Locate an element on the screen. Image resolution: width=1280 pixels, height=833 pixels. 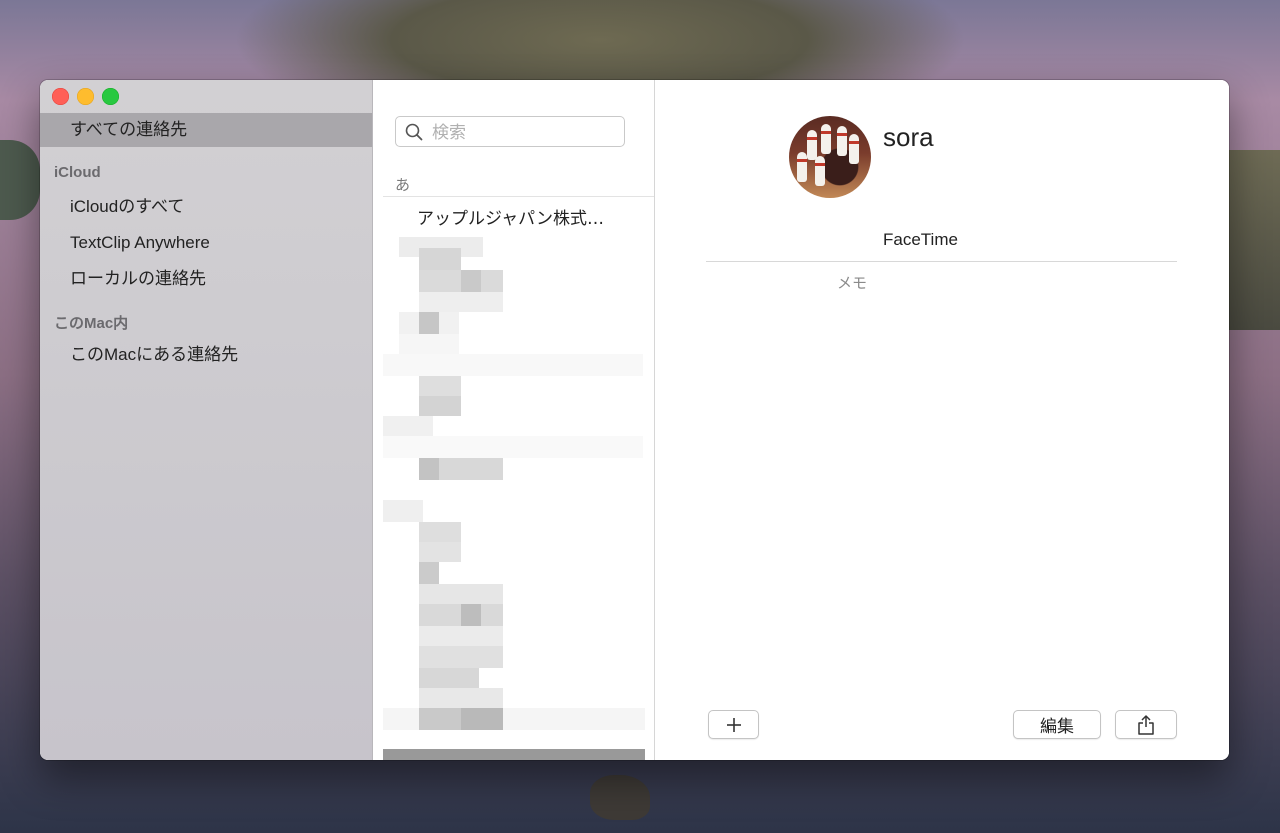
add-button is located at coordinates (733, 724).